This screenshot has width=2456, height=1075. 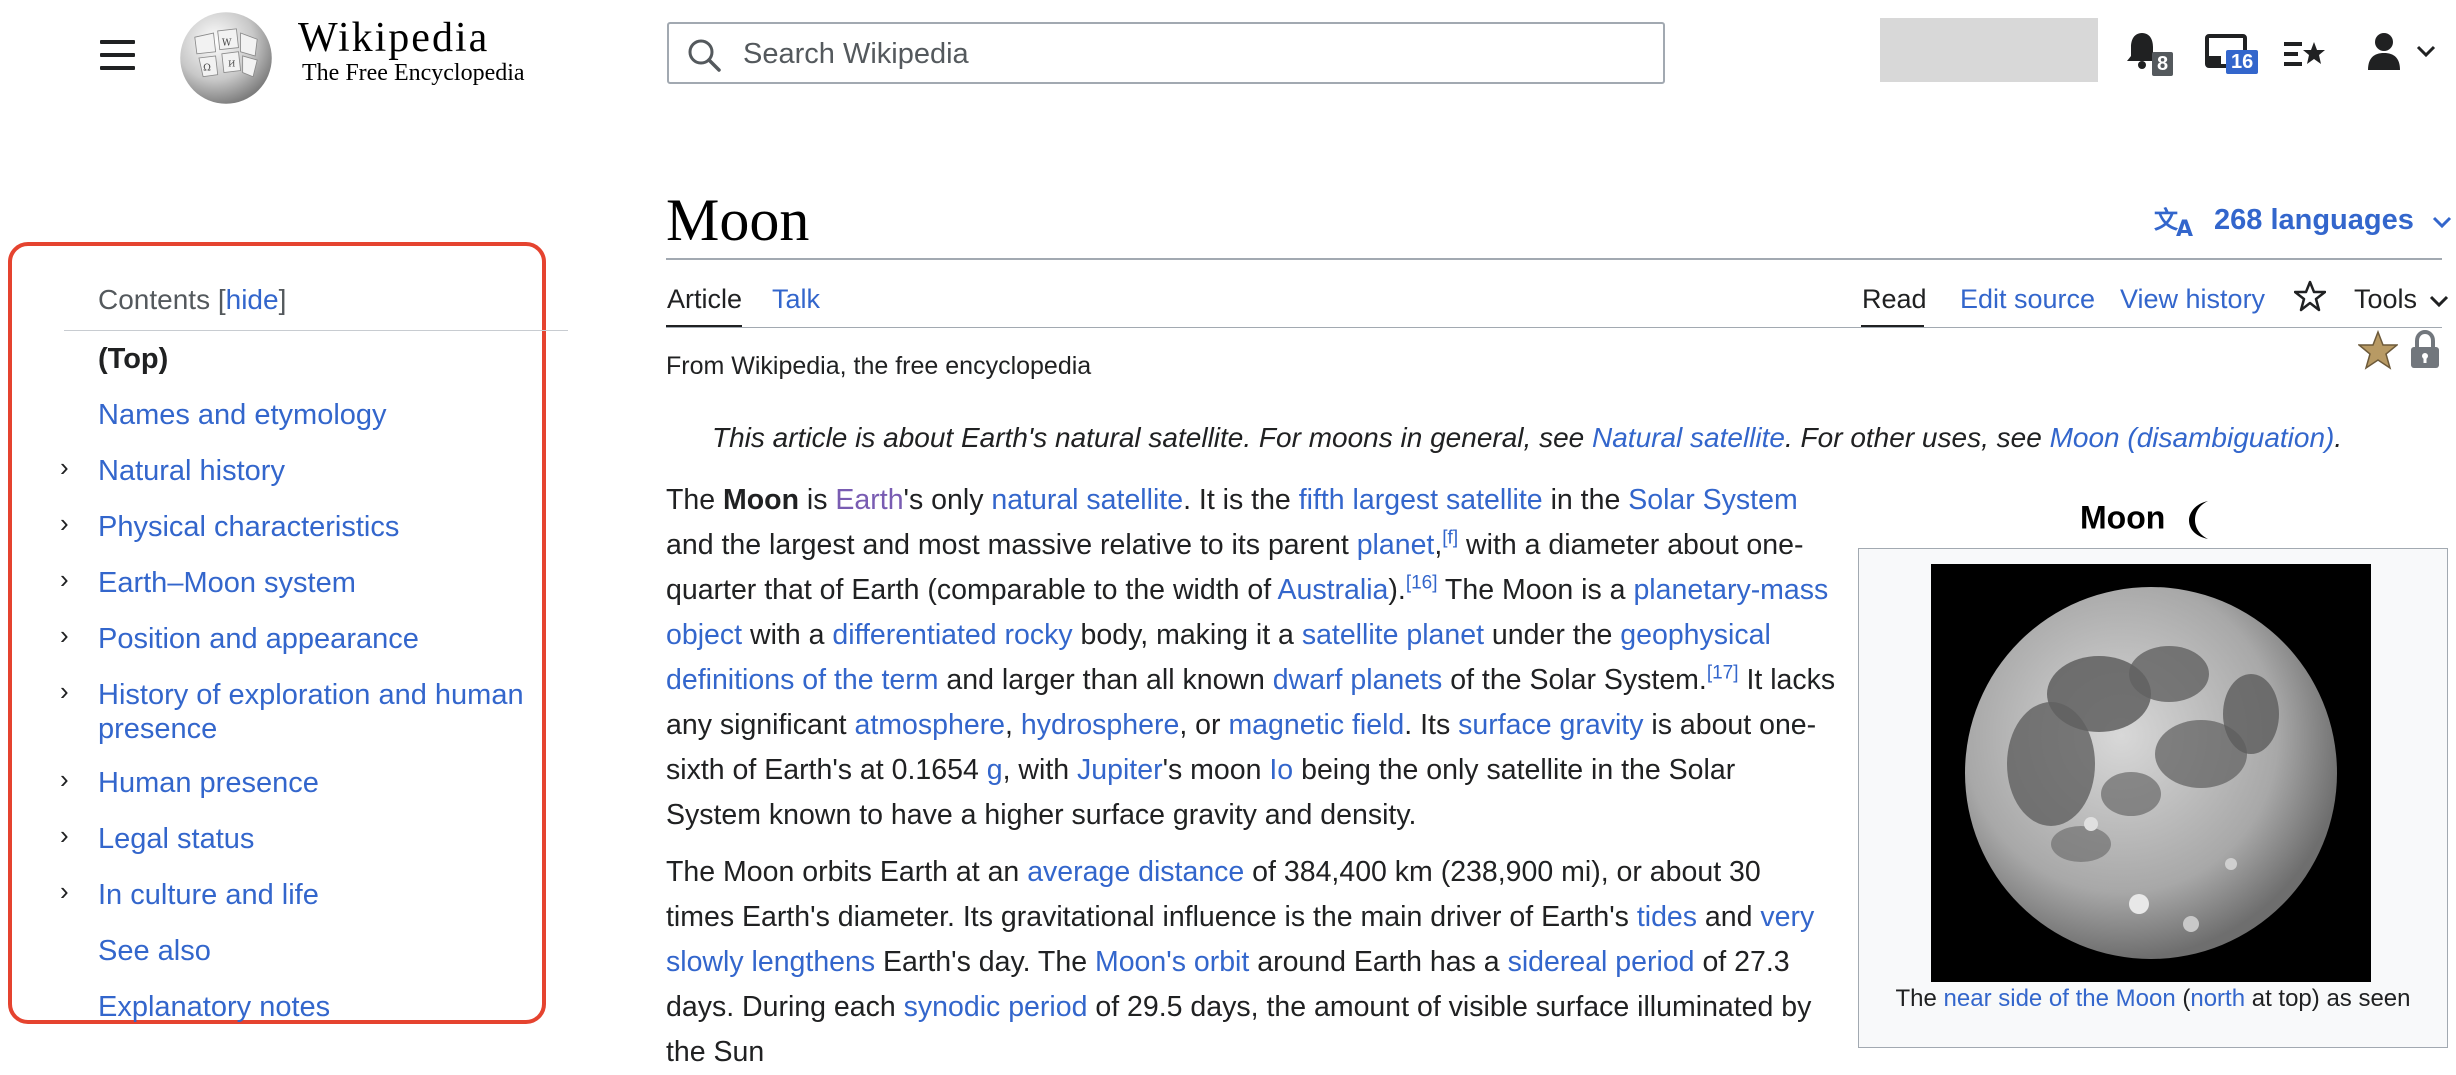 What do you see at coordinates (2184, 227) in the screenshot?
I see `svg-text: A` at bounding box center [2184, 227].